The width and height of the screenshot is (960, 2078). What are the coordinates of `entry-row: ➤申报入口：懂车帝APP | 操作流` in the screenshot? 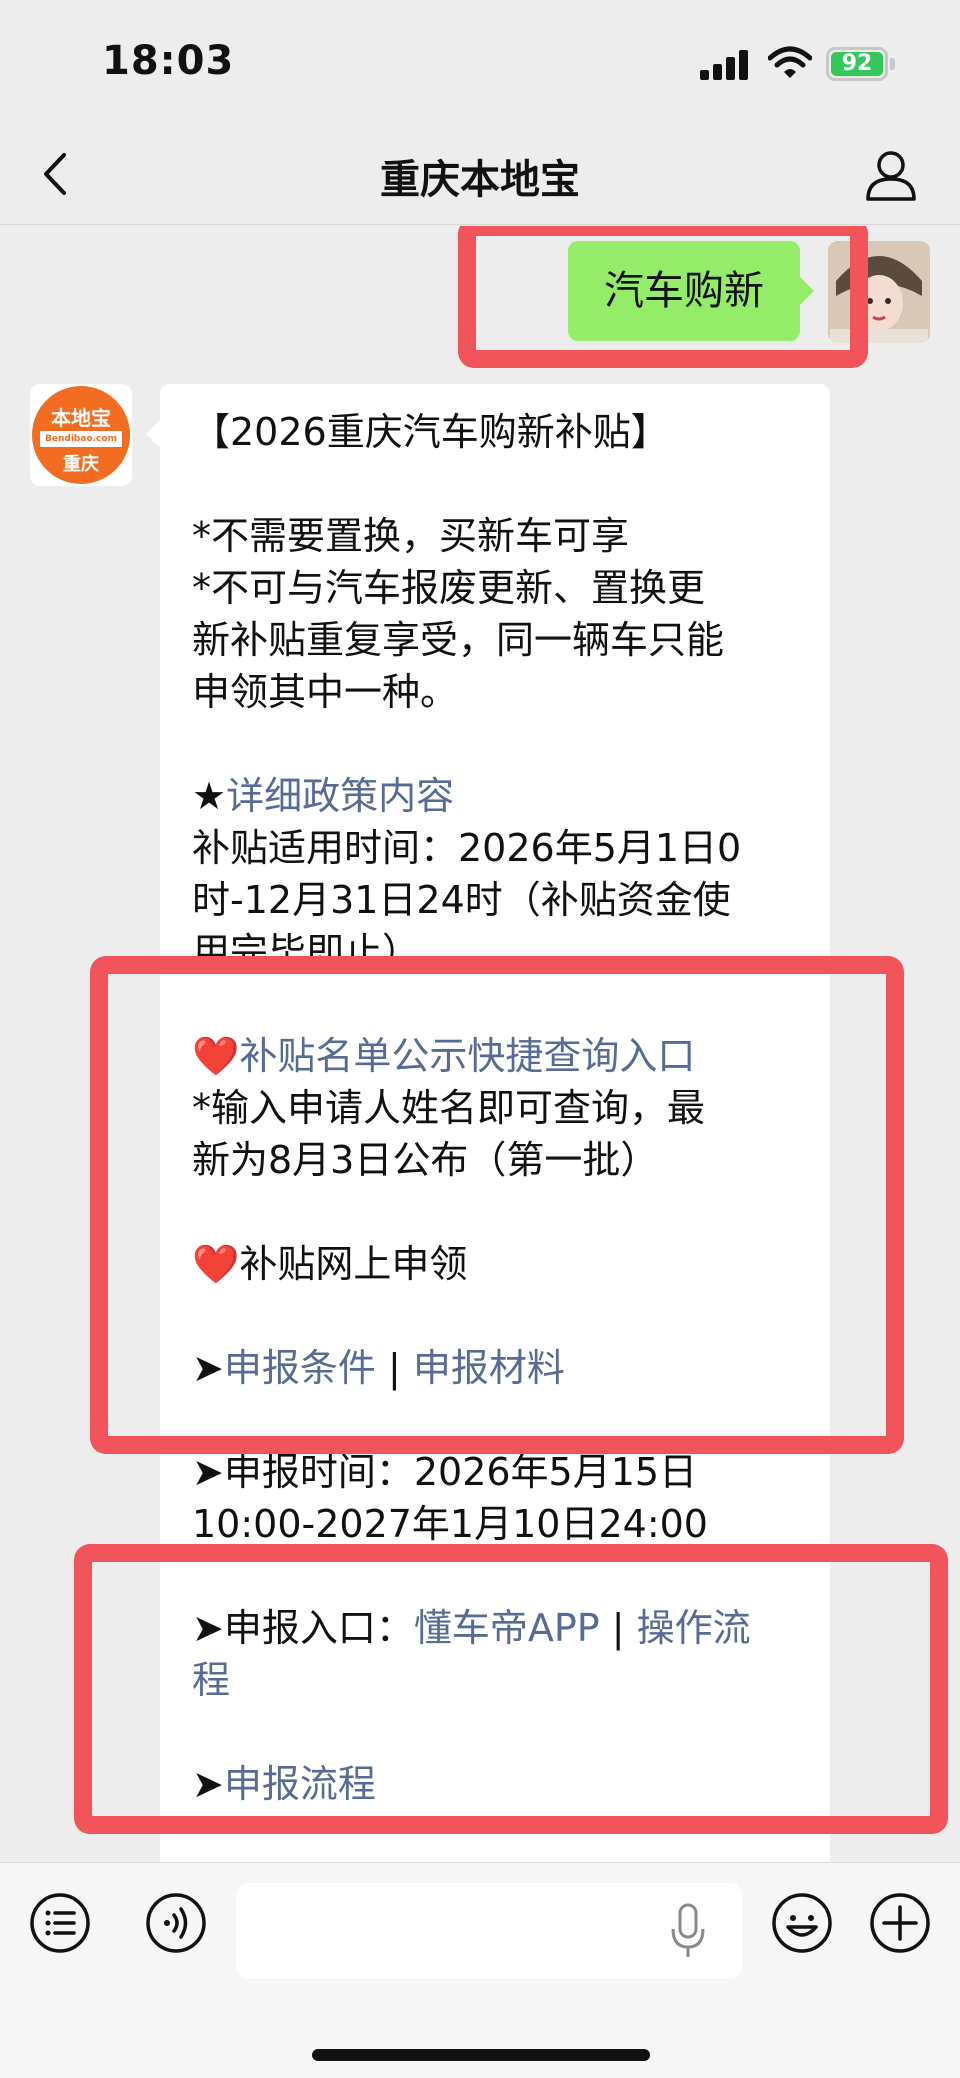 It's located at (471, 1628).